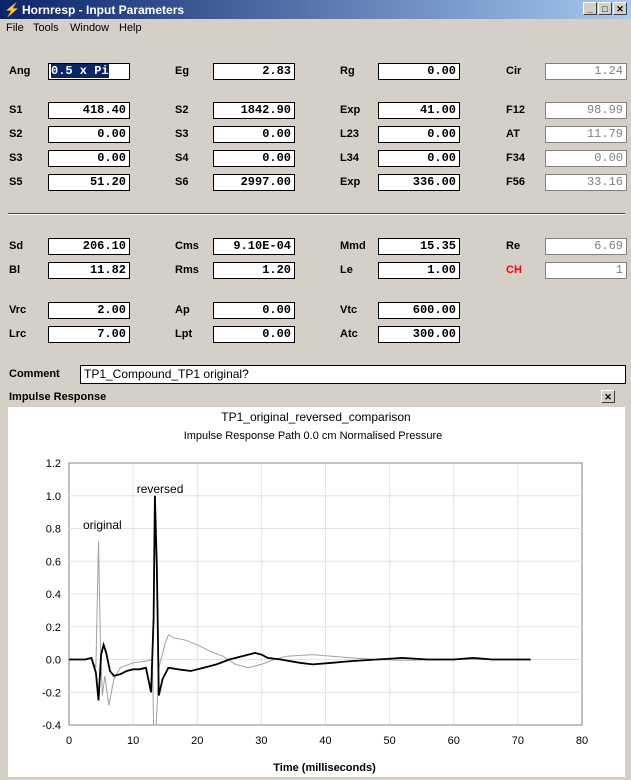  What do you see at coordinates (419, 182) in the screenshot?
I see `param-field-exp: 336.00` at bounding box center [419, 182].